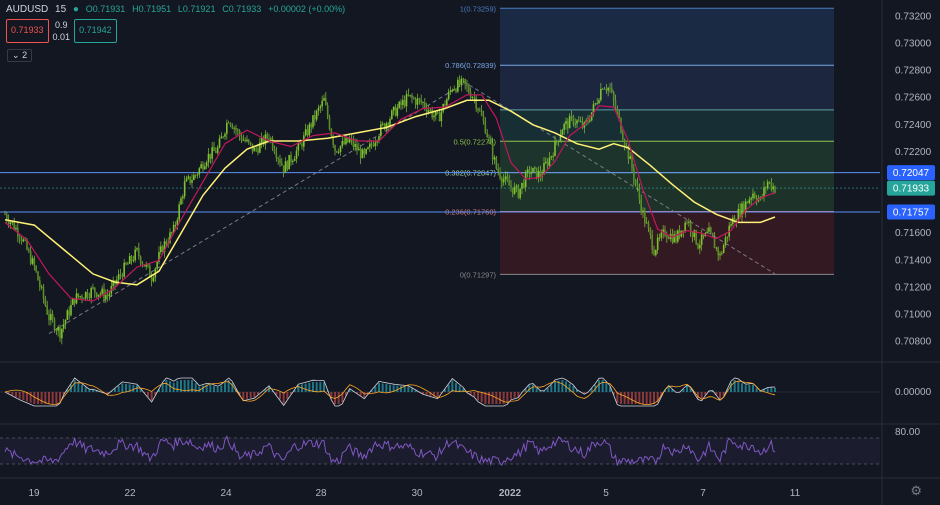  I want to click on indicators-toggle: ⌄ 2, so click(20, 55).